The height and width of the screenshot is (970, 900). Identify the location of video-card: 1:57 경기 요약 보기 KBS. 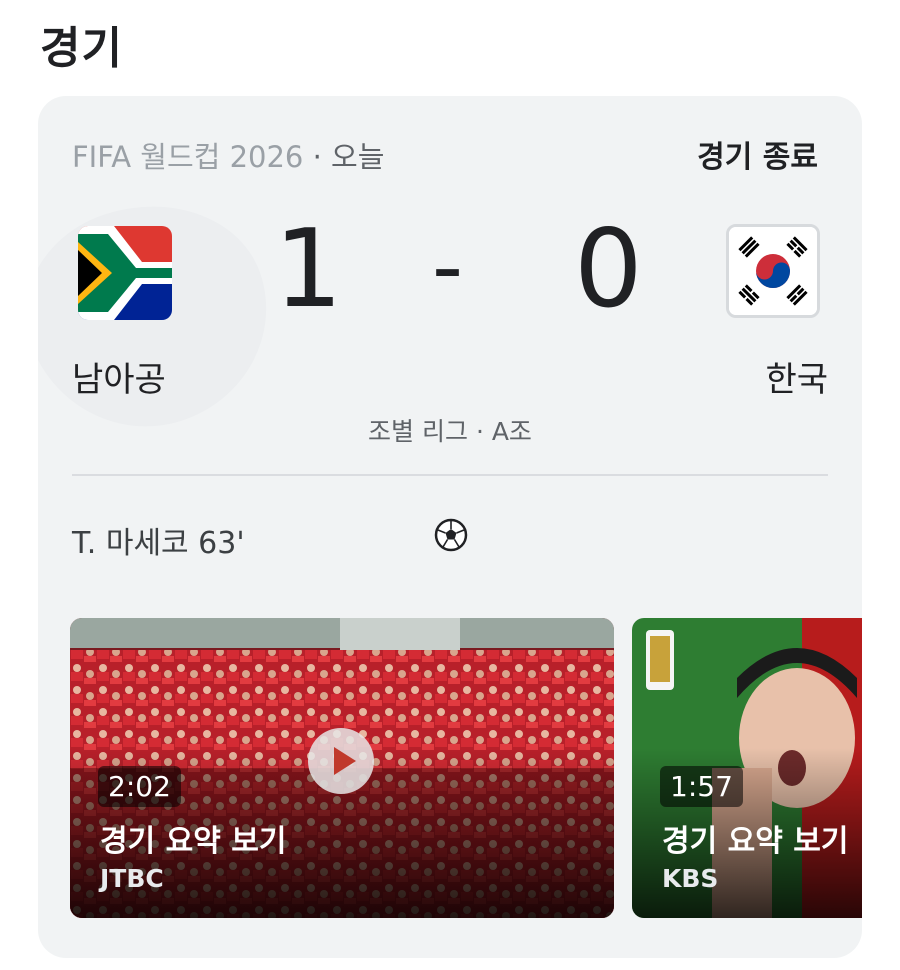
(747, 768).